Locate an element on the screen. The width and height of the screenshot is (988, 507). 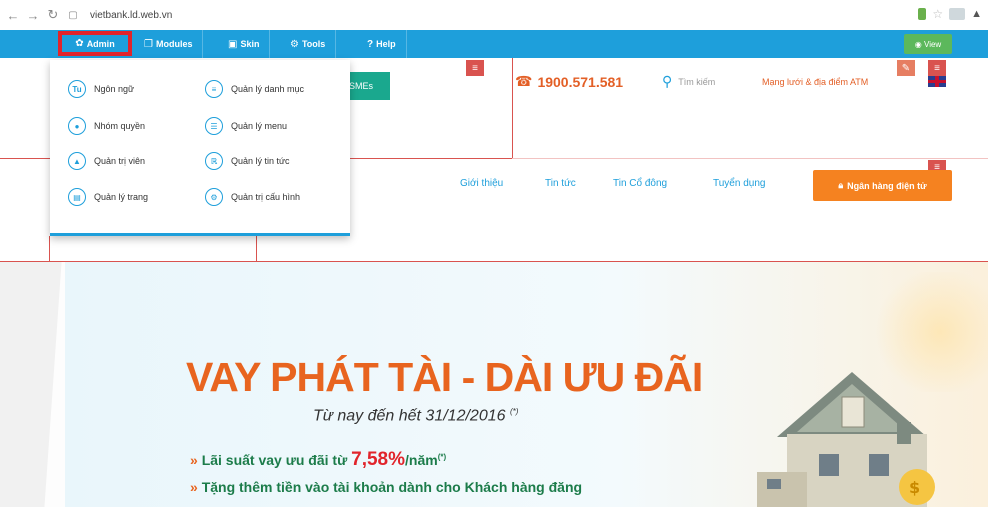
permission-group-icon: ● is located at coordinates (77, 126).